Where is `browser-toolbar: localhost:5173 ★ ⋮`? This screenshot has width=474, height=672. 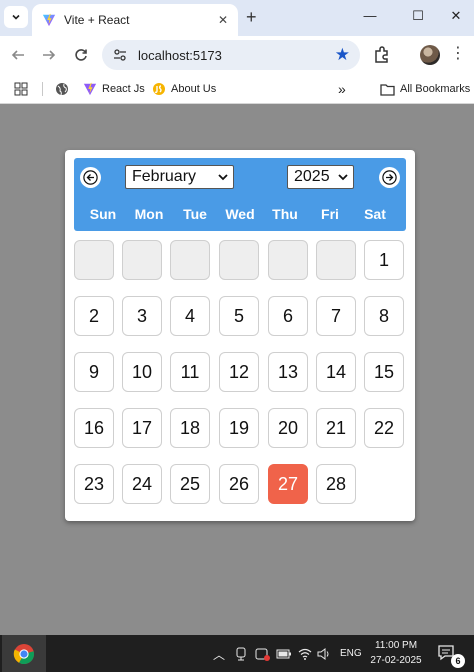
browser-toolbar: localhost:5173 ★ ⋮ is located at coordinates (237, 55).